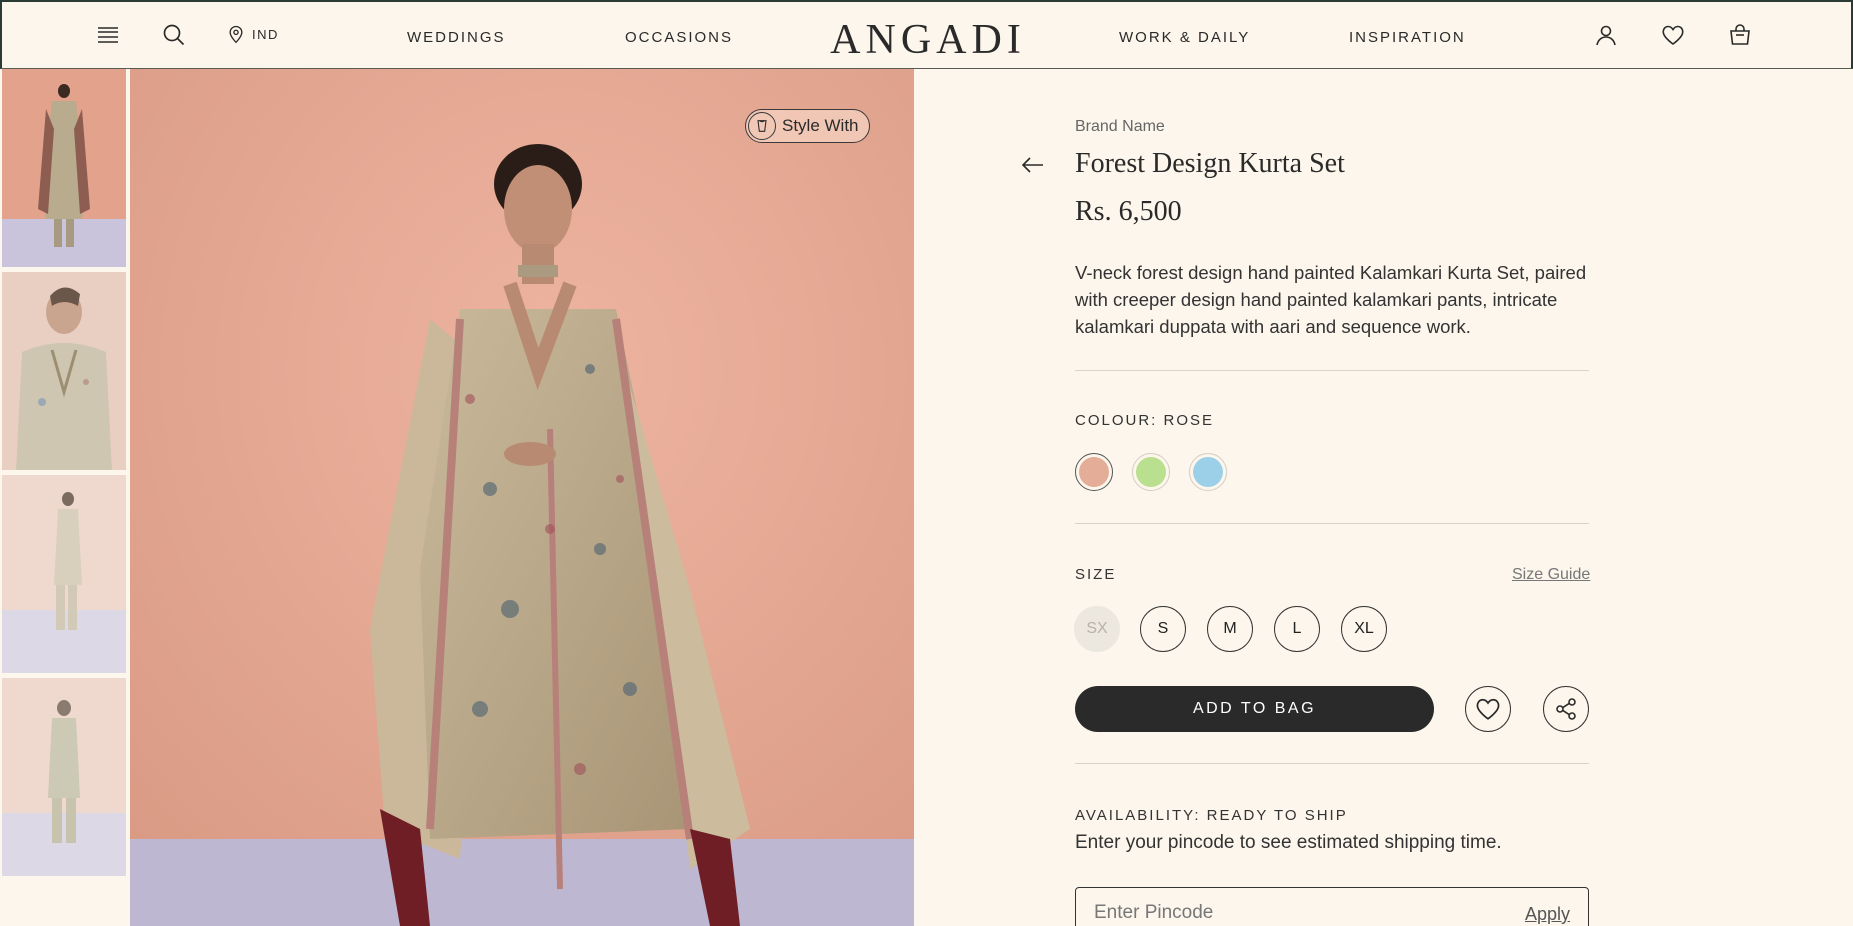 The image size is (1853, 926). I want to click on nav-work-daily: WORK & DAILY, so click(1184, 37).